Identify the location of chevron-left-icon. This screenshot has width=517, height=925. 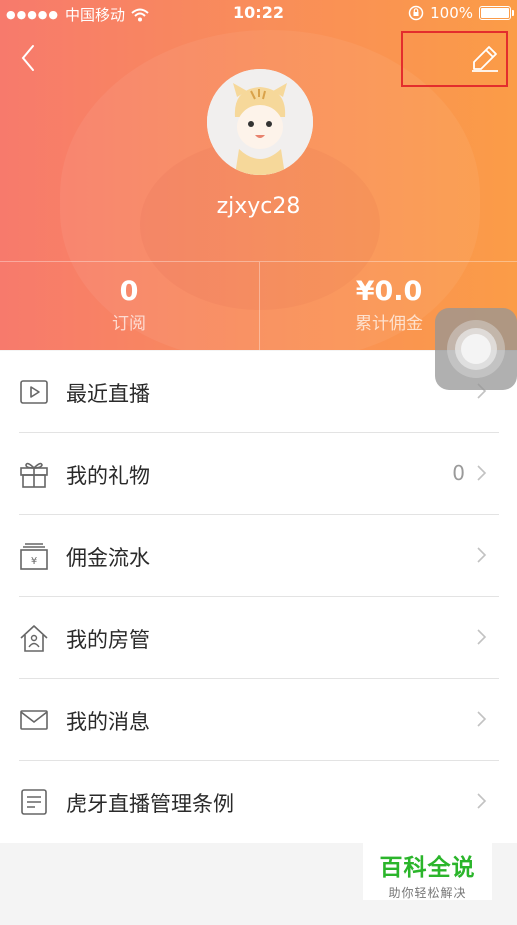
(27, 58).